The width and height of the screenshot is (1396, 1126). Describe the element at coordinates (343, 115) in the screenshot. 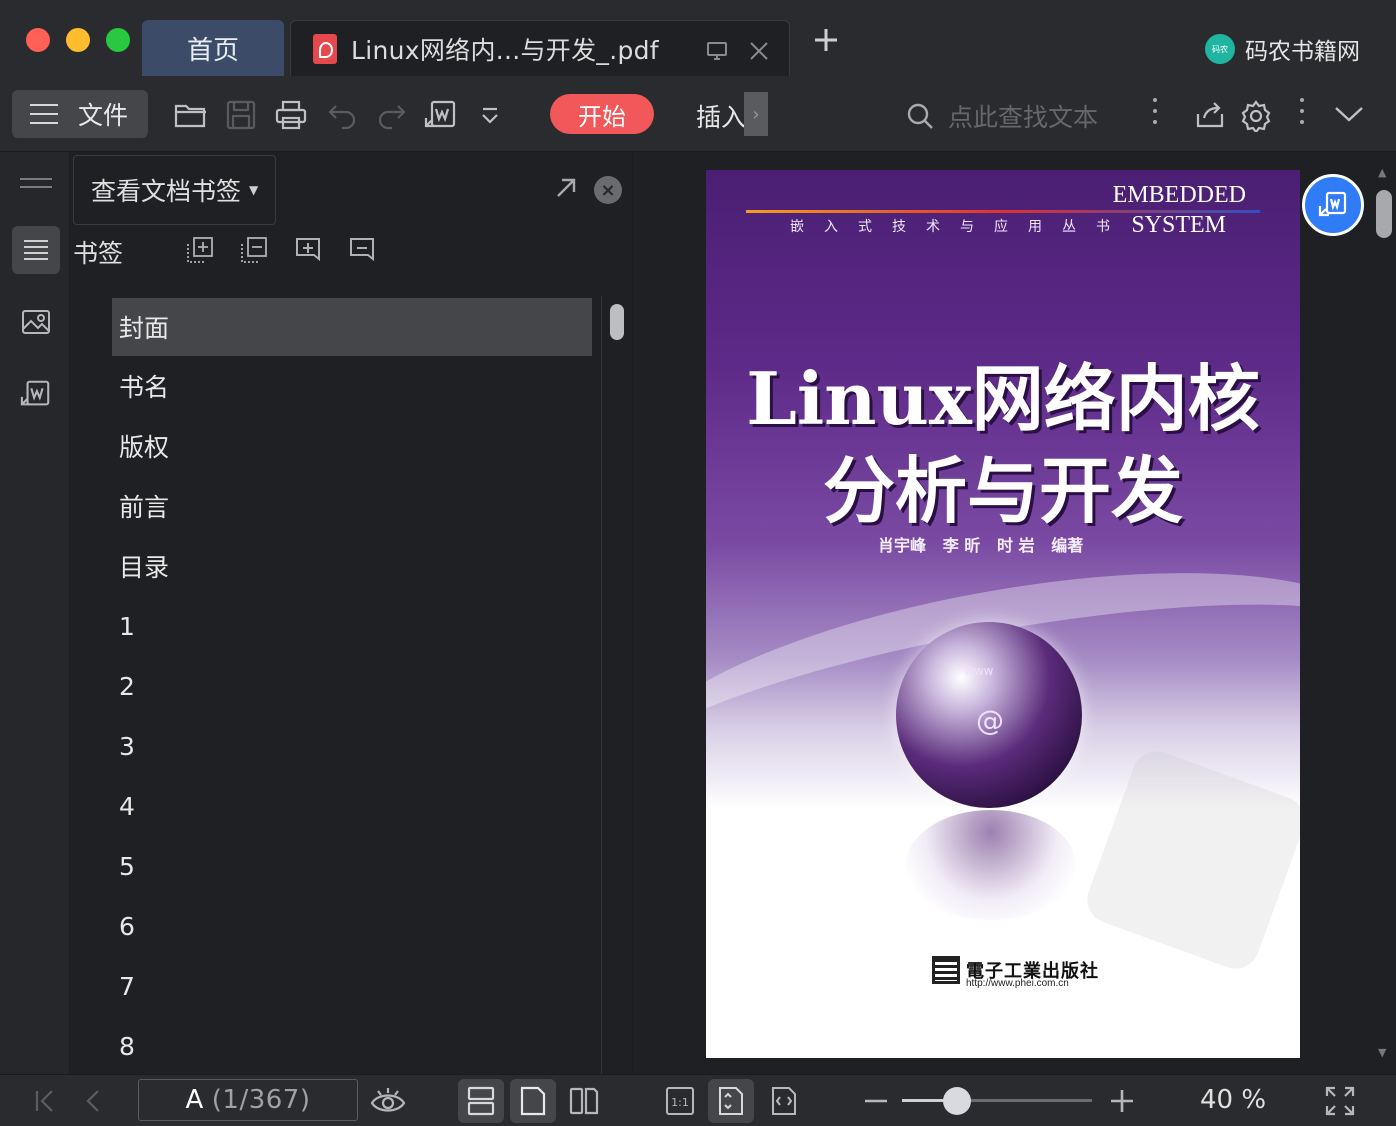

I see `undo-icon` at that location.